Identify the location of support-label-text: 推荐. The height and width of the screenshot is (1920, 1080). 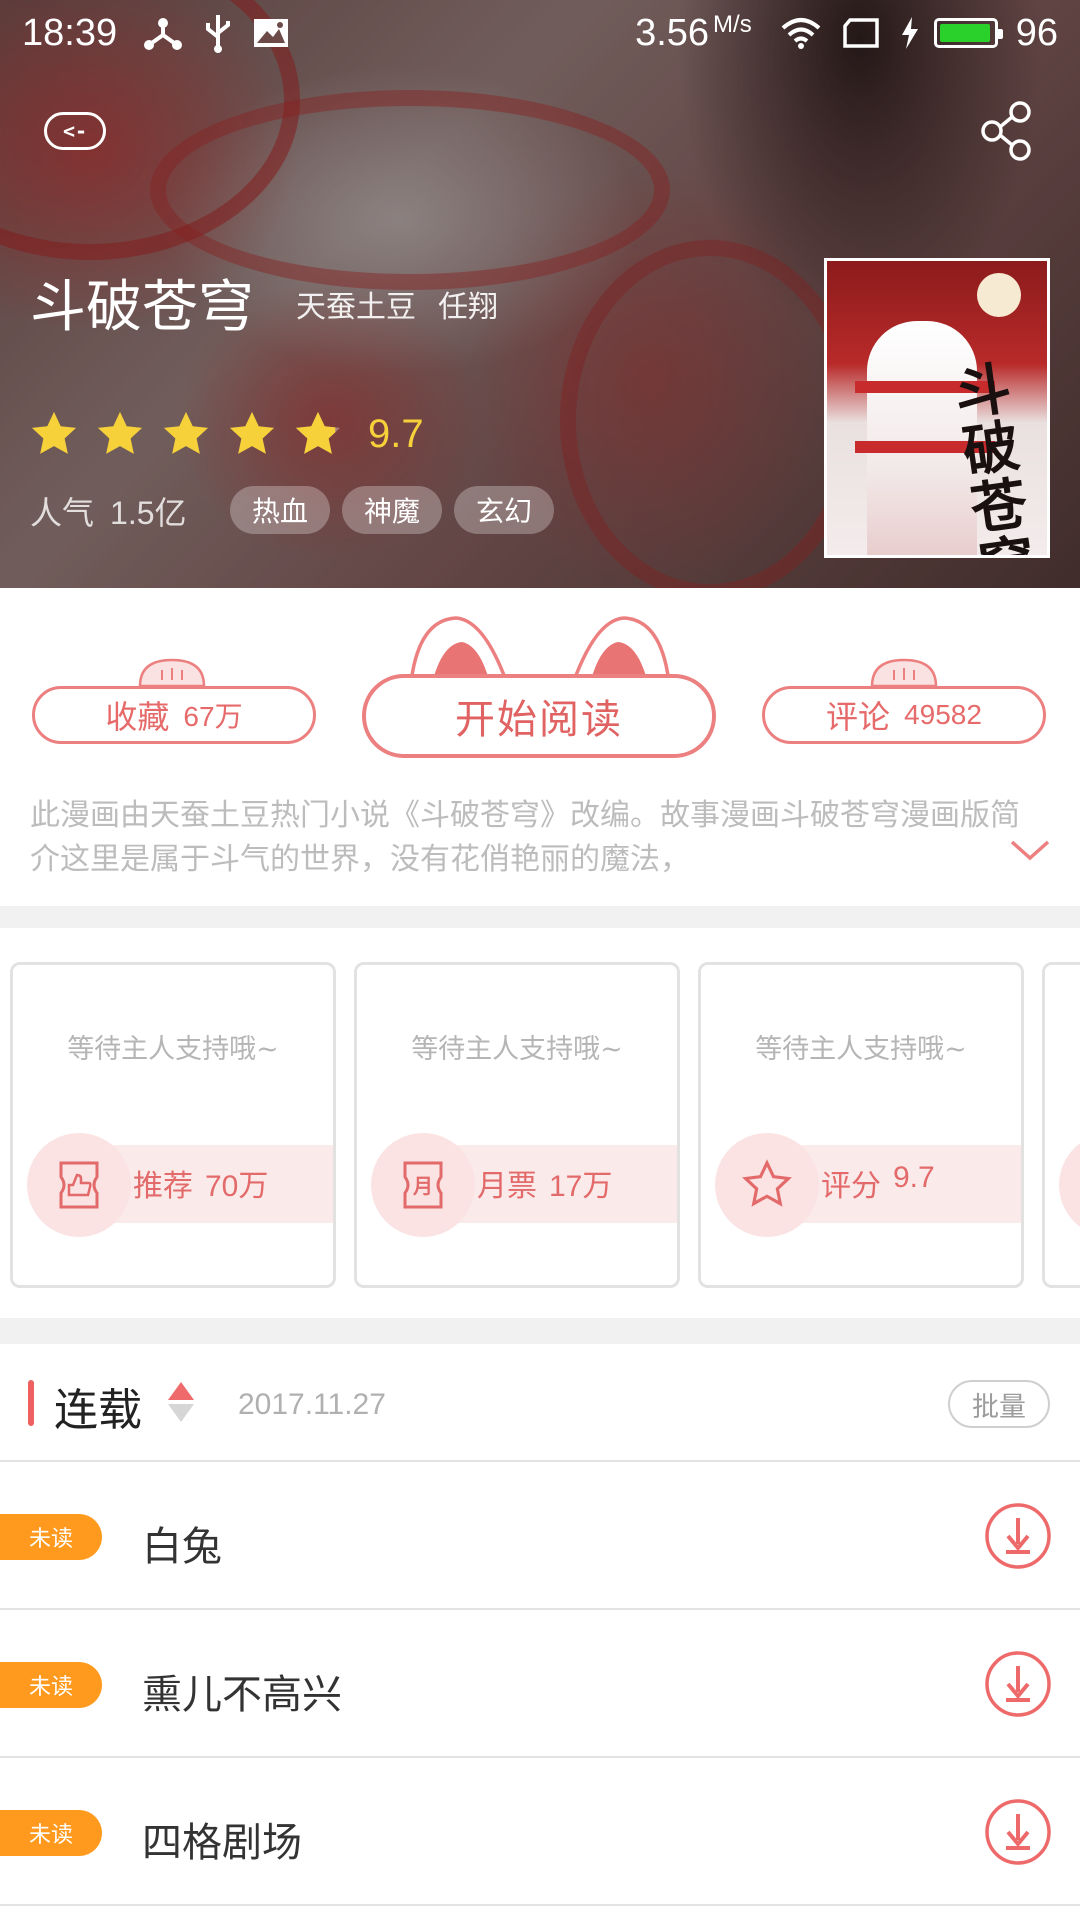
(163, 1186).